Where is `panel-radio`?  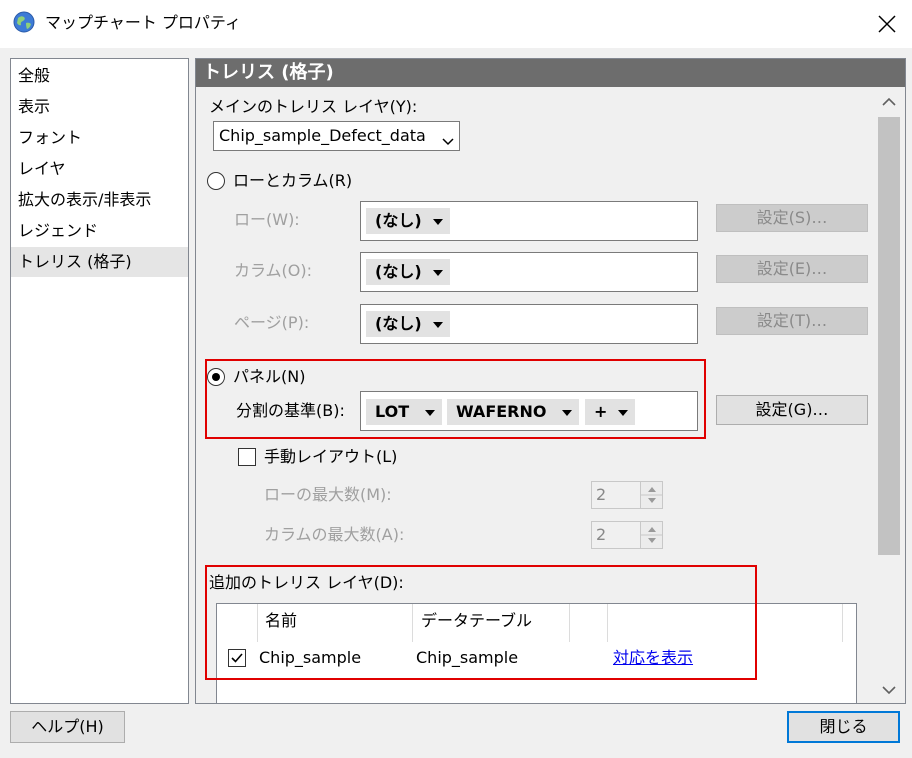 panel-radio is located at coordinates (216, 377).